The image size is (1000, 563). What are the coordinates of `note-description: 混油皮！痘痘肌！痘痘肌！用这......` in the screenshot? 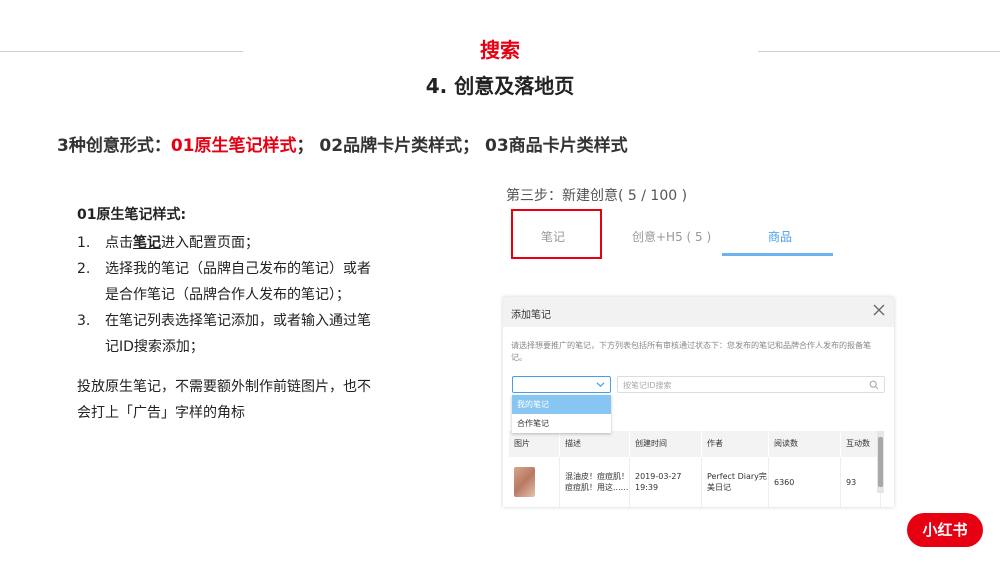 It's located at (595, 482).